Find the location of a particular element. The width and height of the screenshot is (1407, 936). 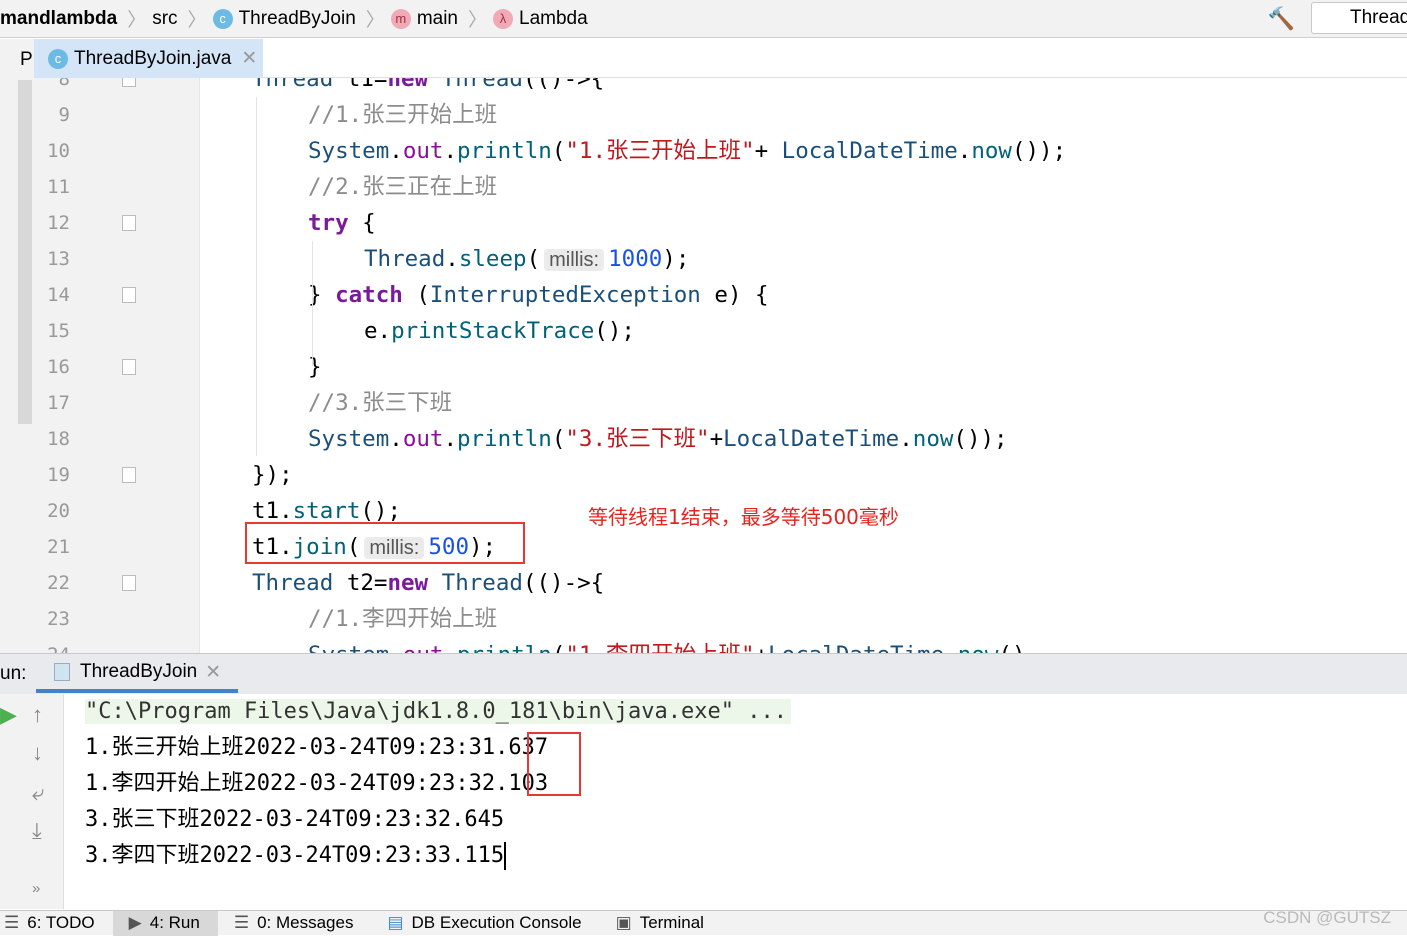

code-line: //1.张三开始上班 is located at coordinates (402, 115).